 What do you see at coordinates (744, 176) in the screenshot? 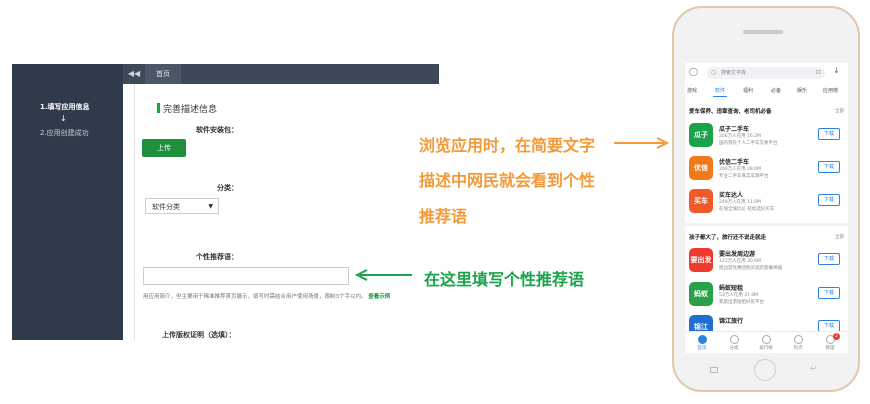
I see `app-desc: 专业二手车真实车源平台` at bounding box center [744, 176].